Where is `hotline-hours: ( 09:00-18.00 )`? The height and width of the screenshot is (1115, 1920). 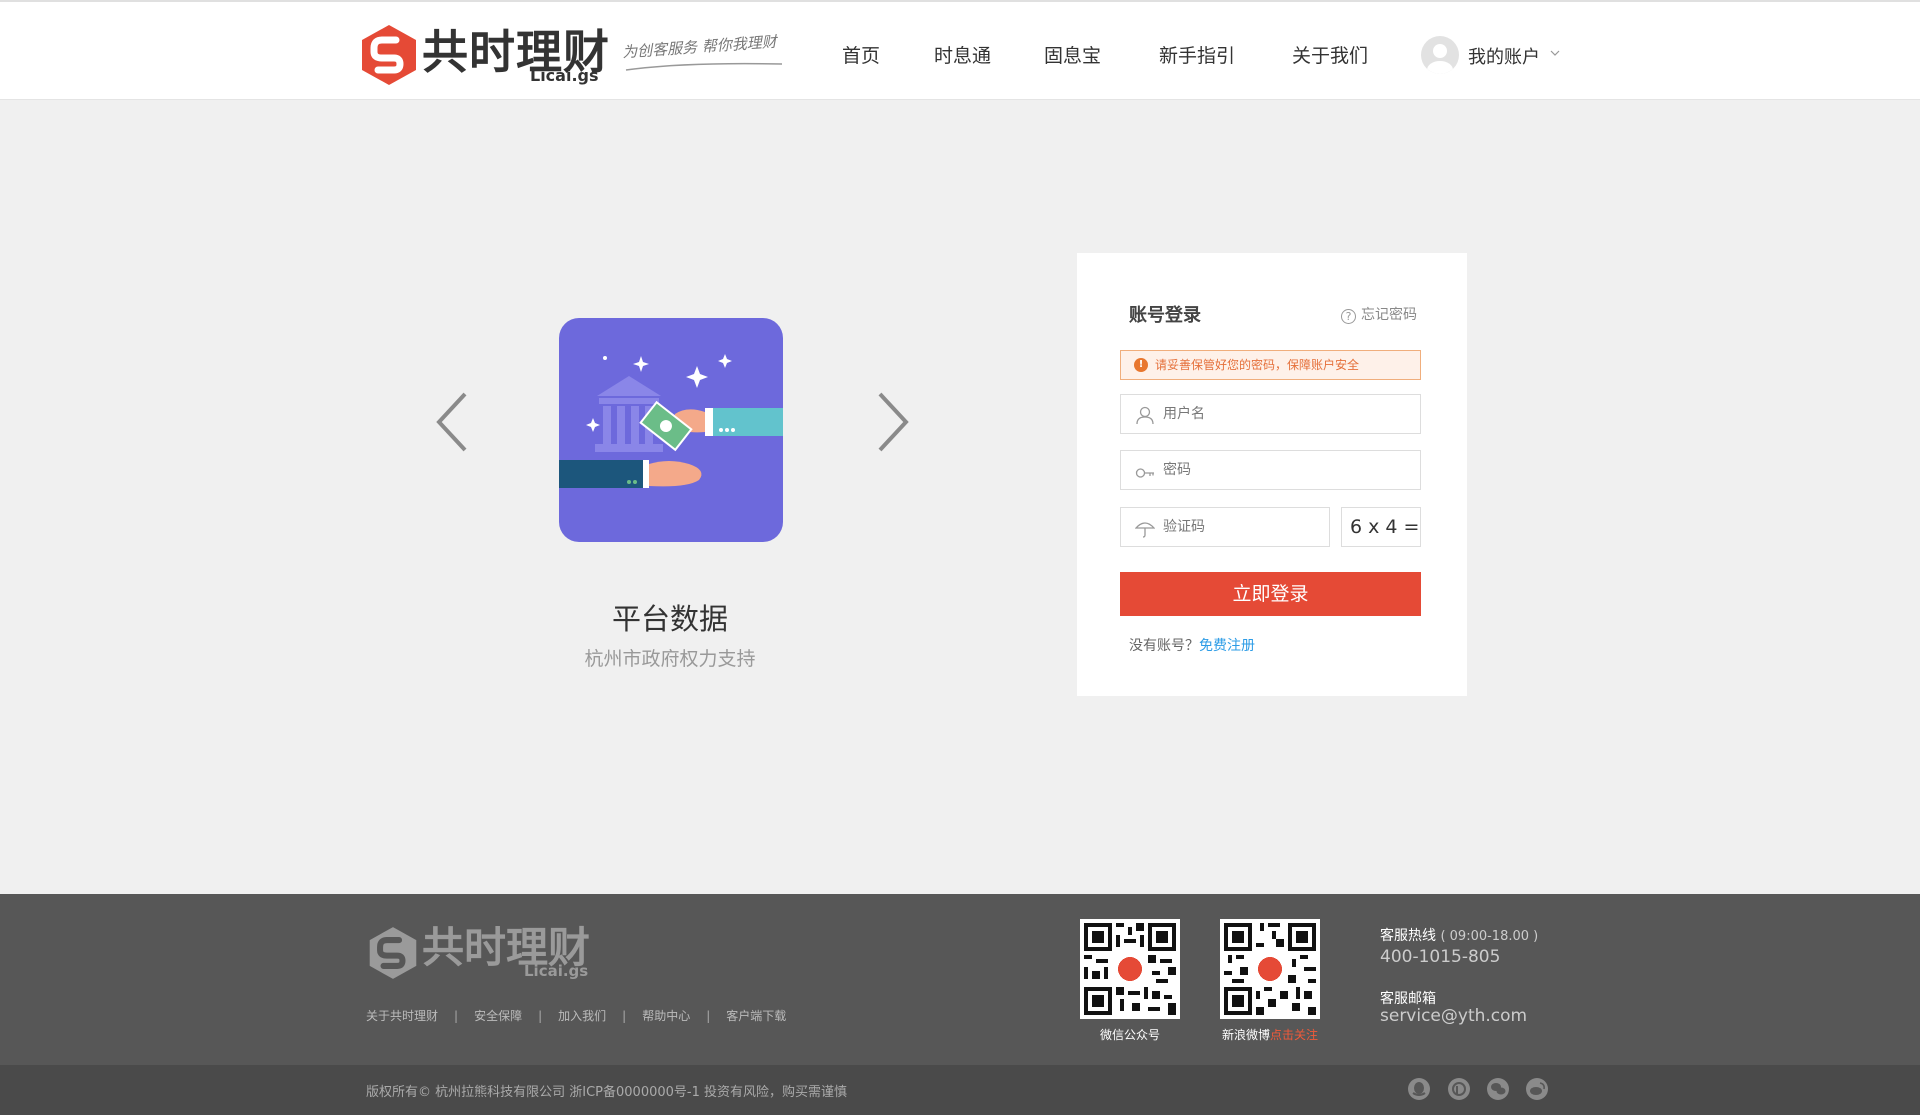 hotline-hours: ( 09:00-18.00 ) is located at coordinates (1489, 936).